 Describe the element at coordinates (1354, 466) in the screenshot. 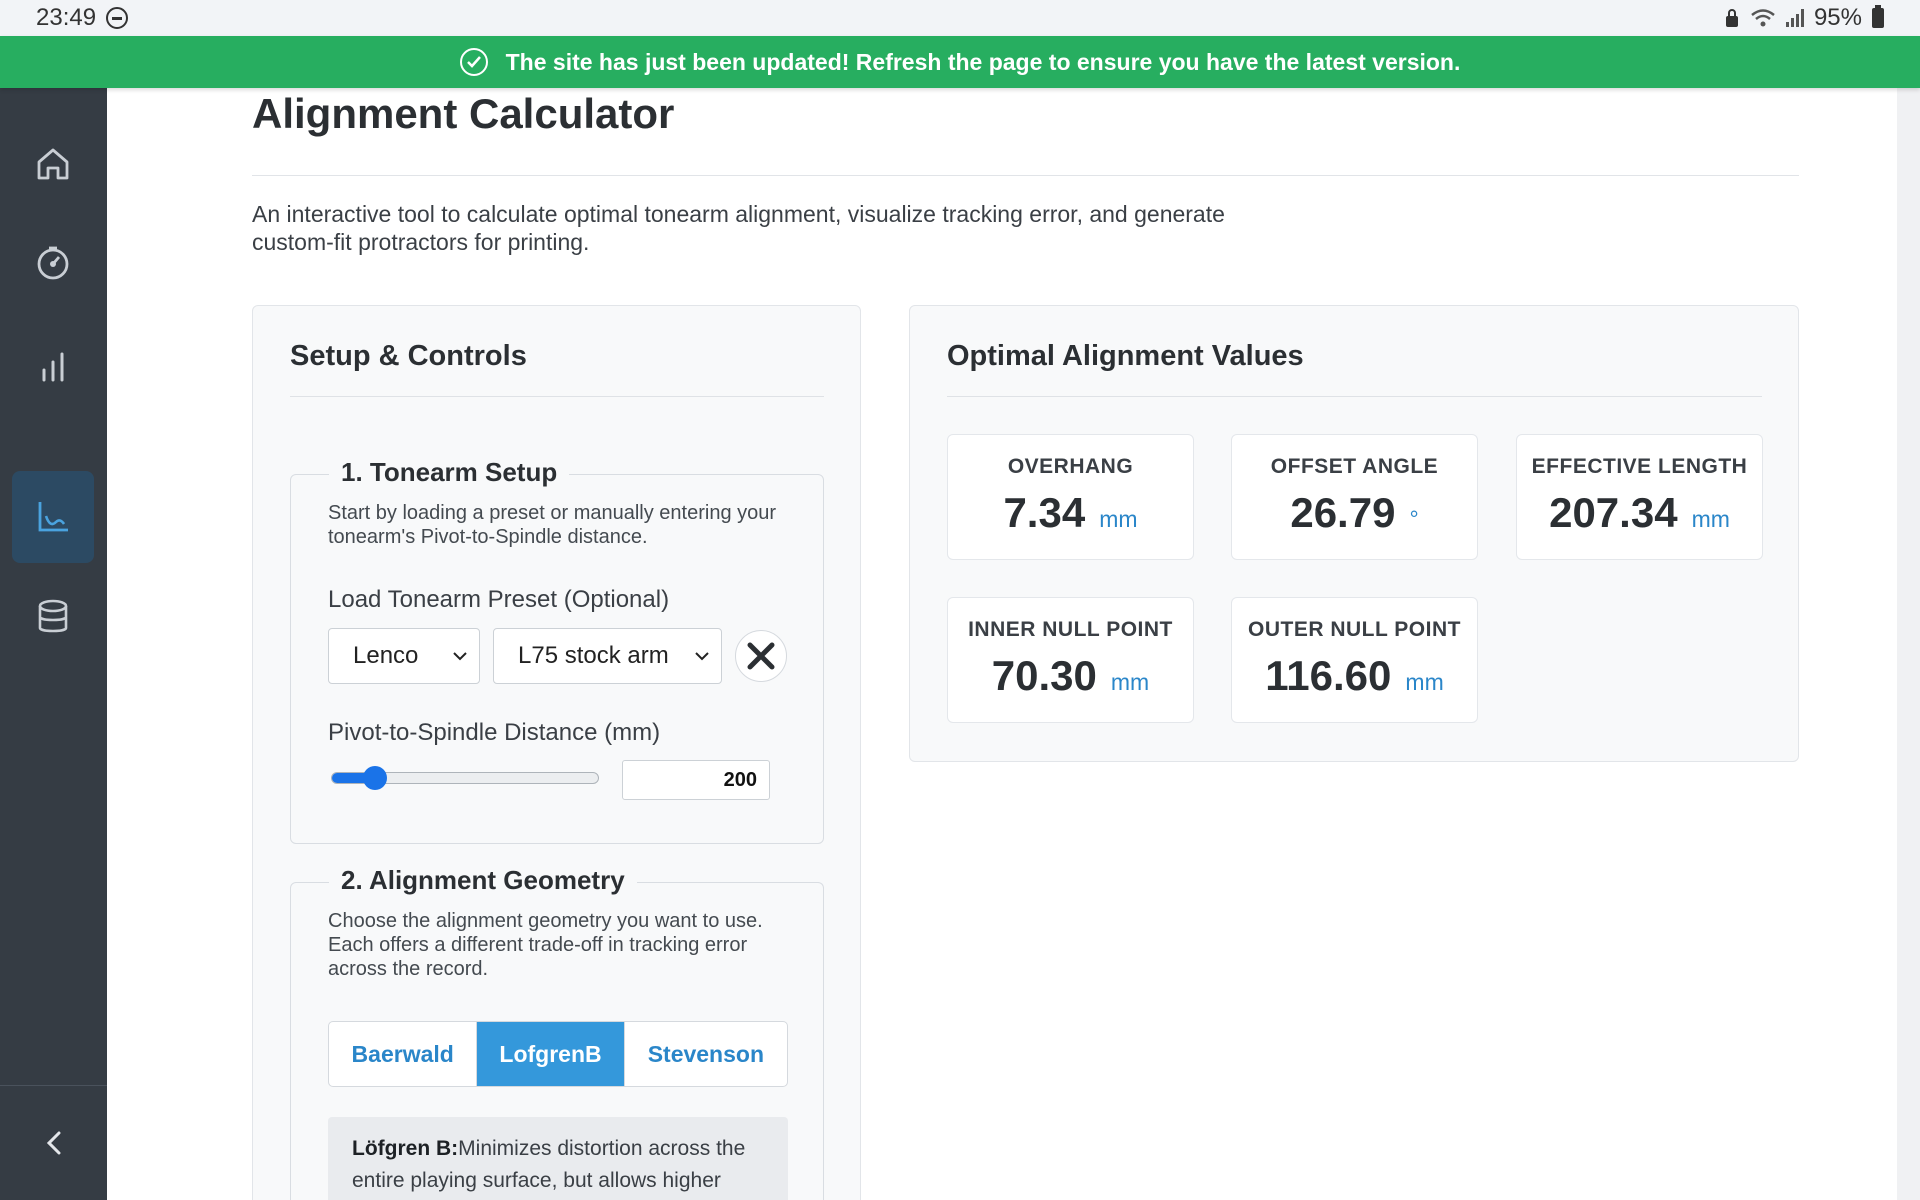

I see `offset-angle-label: OFFSET ANGLE` at that location.